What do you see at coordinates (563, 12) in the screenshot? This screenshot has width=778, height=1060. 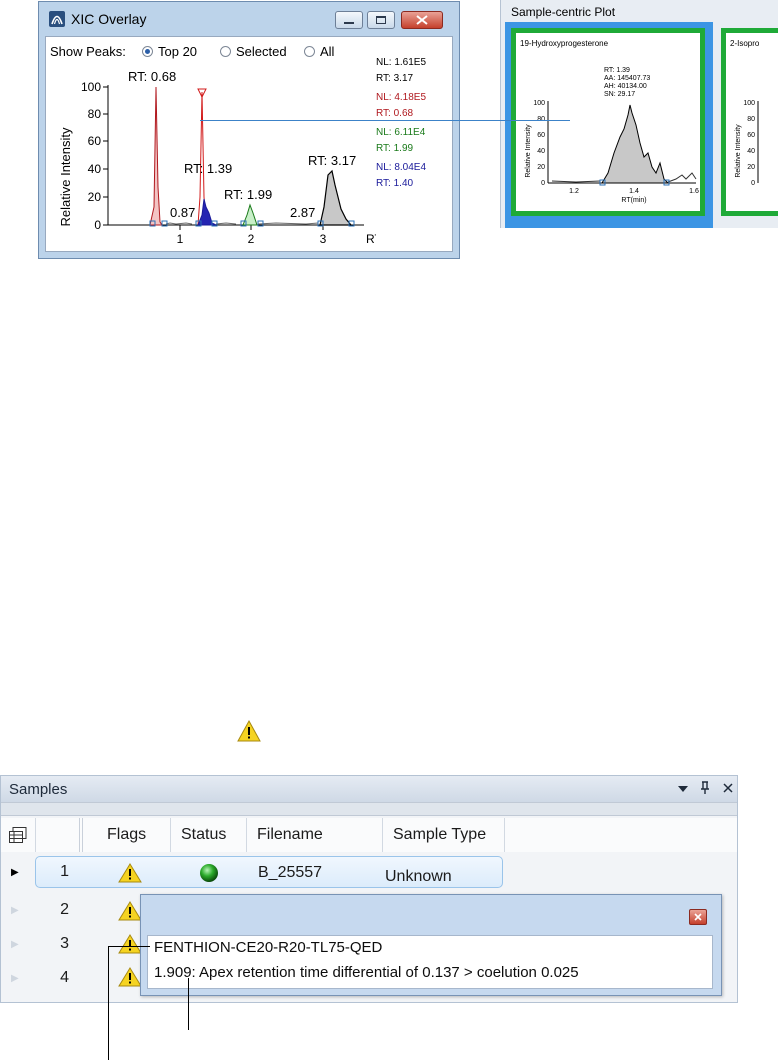 I see `scp-title: Sample-centric Plot` at bounding box center [563, 12].